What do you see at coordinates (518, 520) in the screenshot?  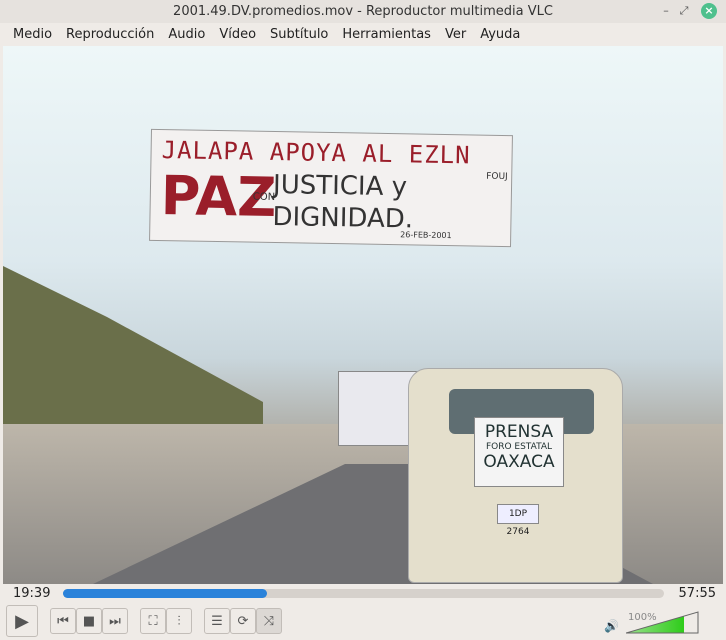 I see `license-plate: 1DP 2764` at bounding box center [518, 520].